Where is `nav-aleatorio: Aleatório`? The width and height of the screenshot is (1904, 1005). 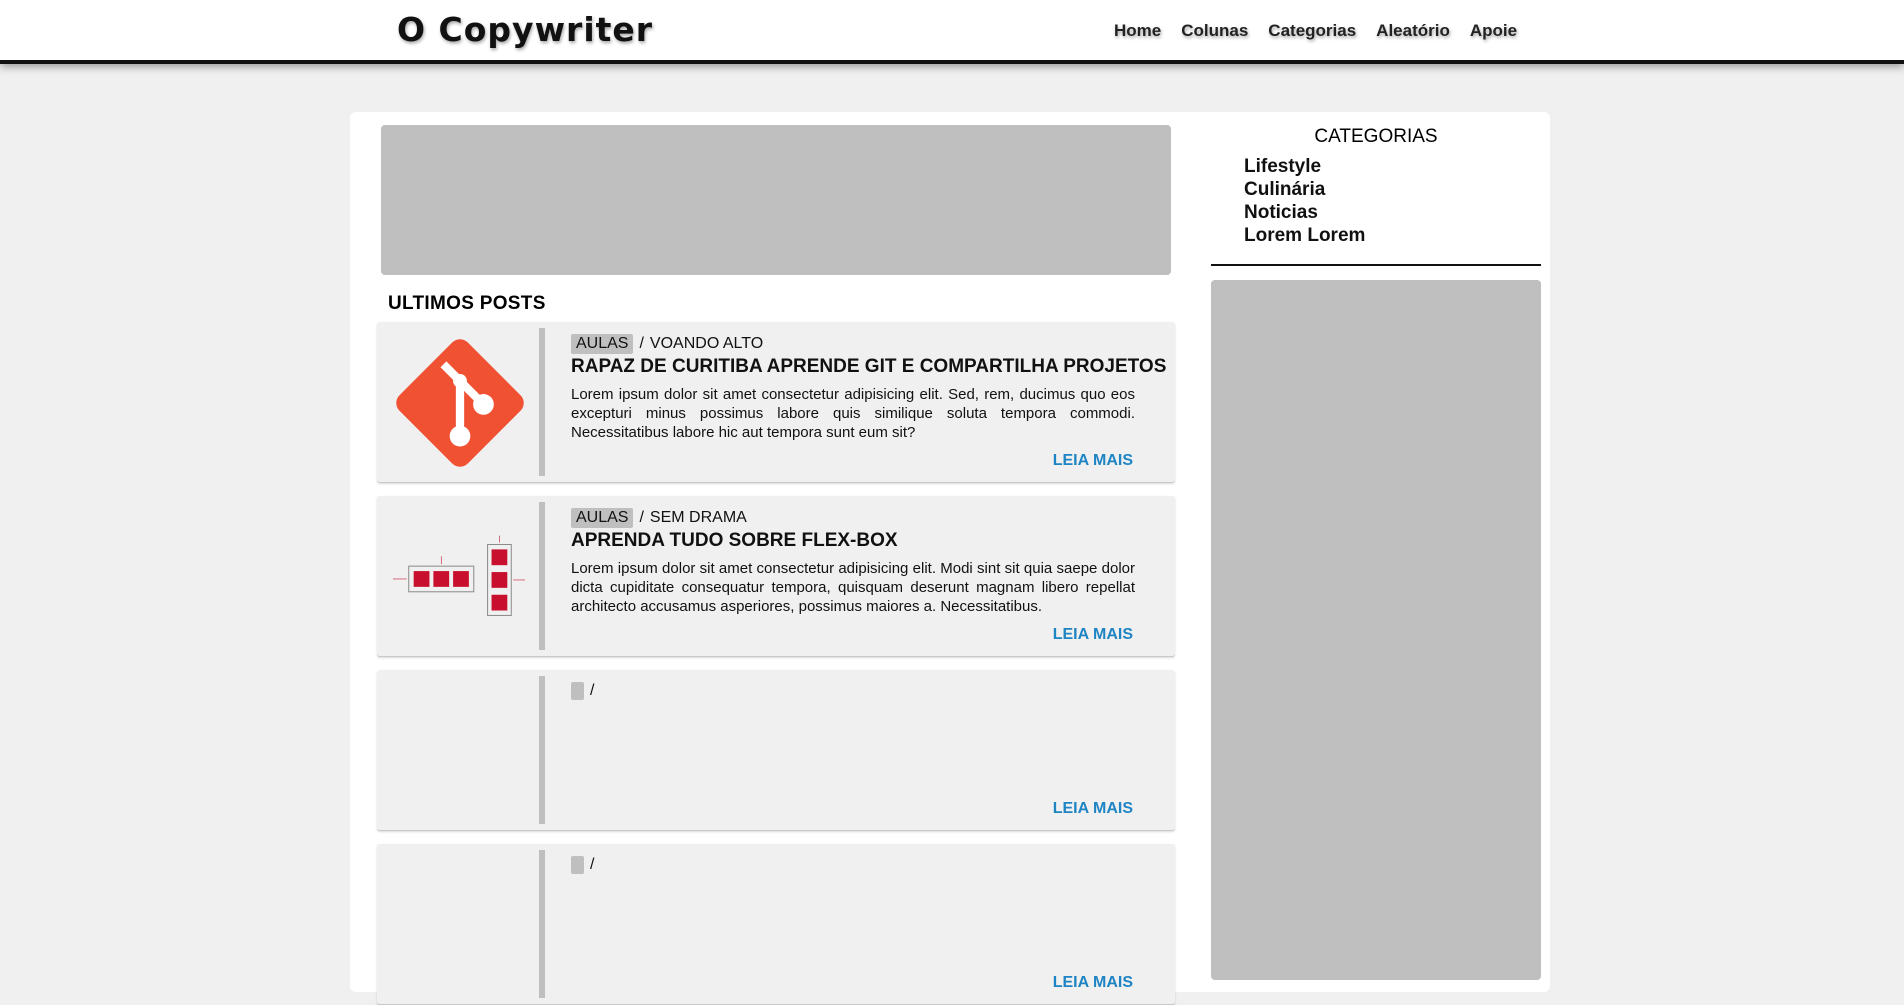 nav-aleatorio: Aleatório is located at coordinates (1413, 31).